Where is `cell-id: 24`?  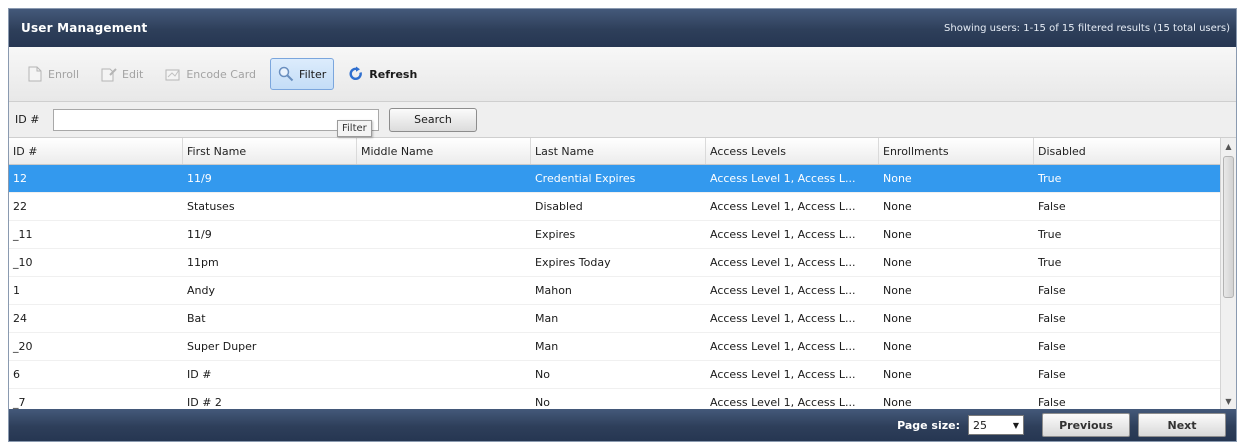
cell-id: 24 is located at coordinates (20, 318).